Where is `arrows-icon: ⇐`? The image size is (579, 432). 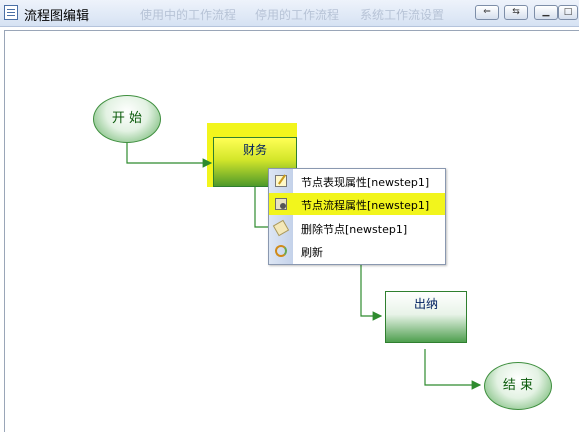
arrows-icon: ⇐ is located at coordinates (487, 12).